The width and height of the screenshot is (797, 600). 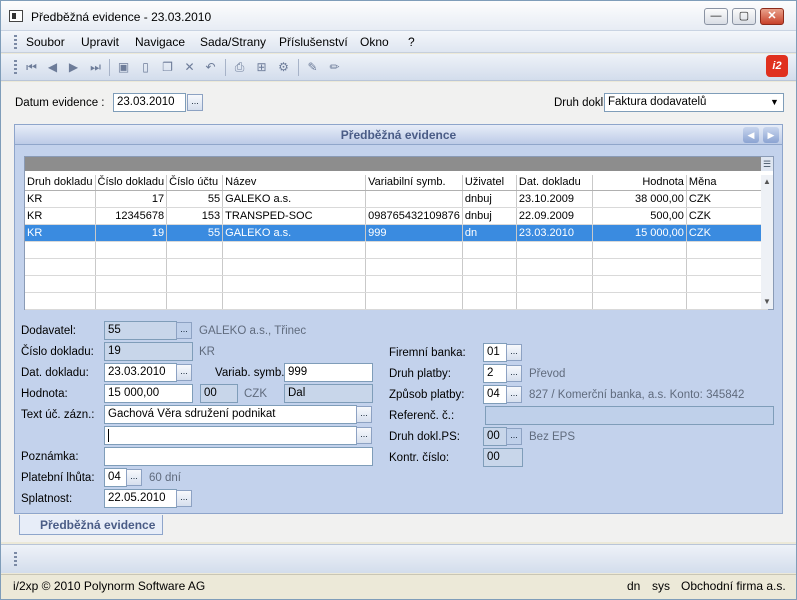 I want to click on minimize-button: —, so click(x=716, y=16).